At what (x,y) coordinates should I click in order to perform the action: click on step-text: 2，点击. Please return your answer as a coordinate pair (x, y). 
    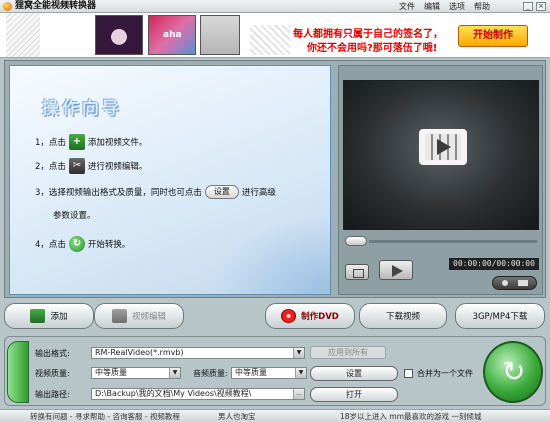
    Looking at the image, I should click on (50, 167).